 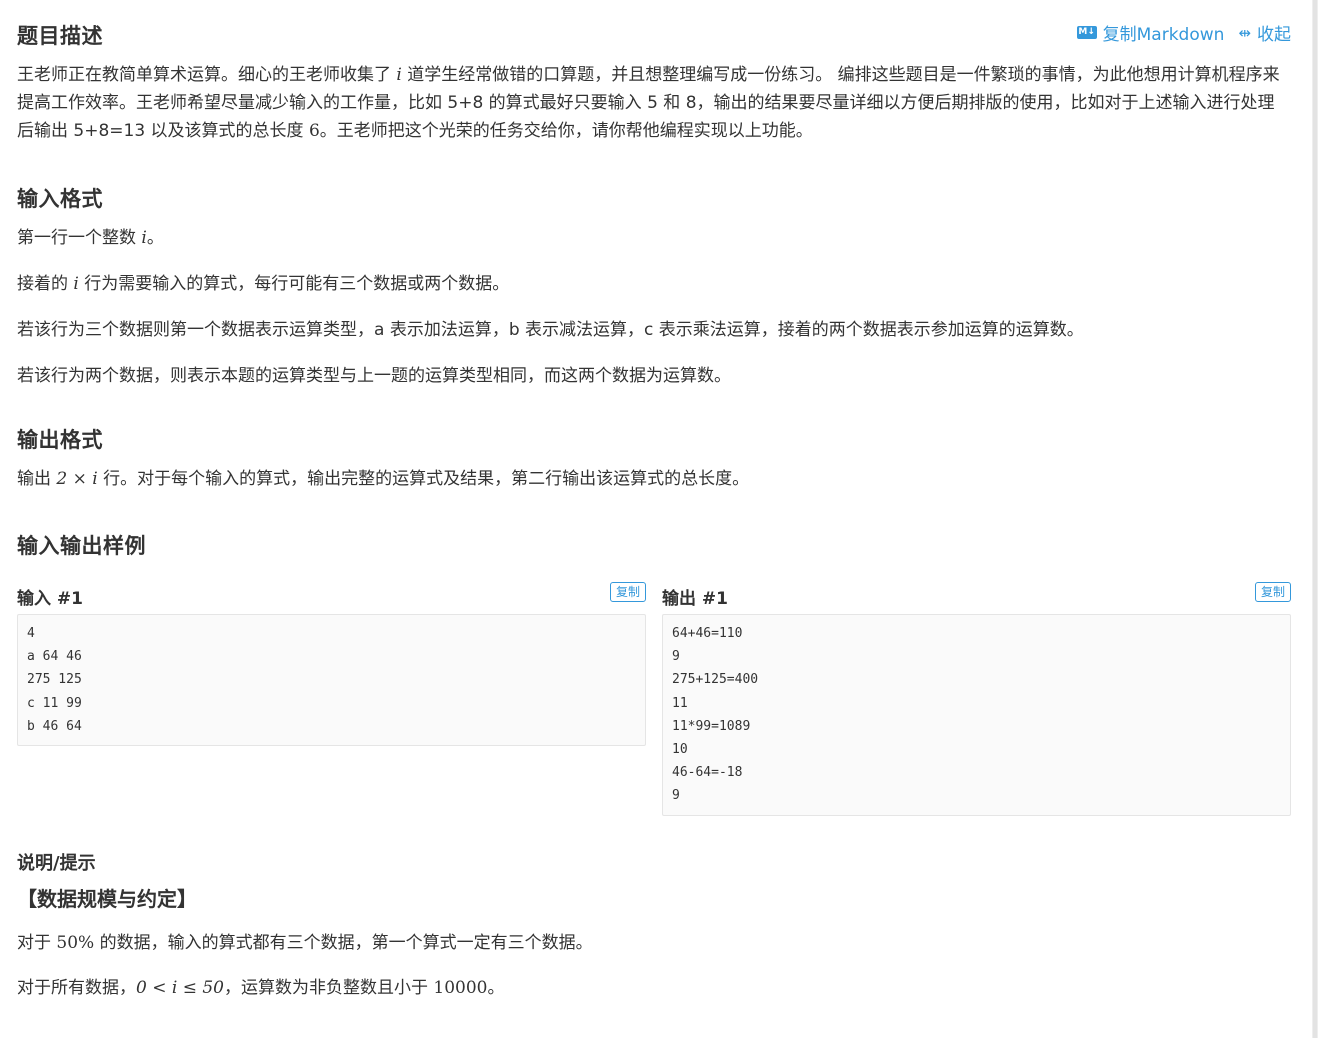 What do you see at coordinates (50, 599) in the screenshot?
I see `sample-input-label: 输入 #1` at bounding box center [50, 599].